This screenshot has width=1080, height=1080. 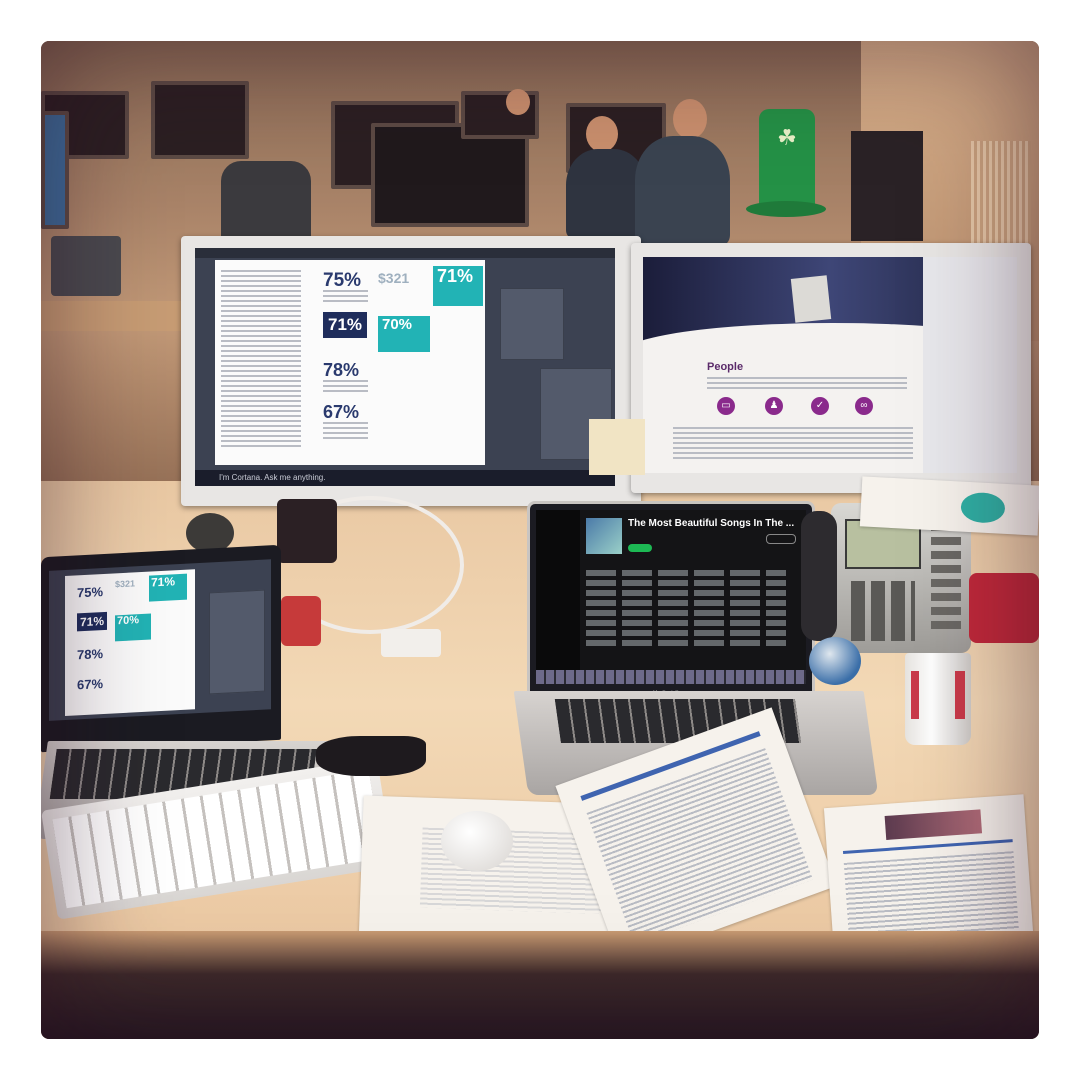 I want to click on monitor-icon: ▭, so click(x=726, y=406).